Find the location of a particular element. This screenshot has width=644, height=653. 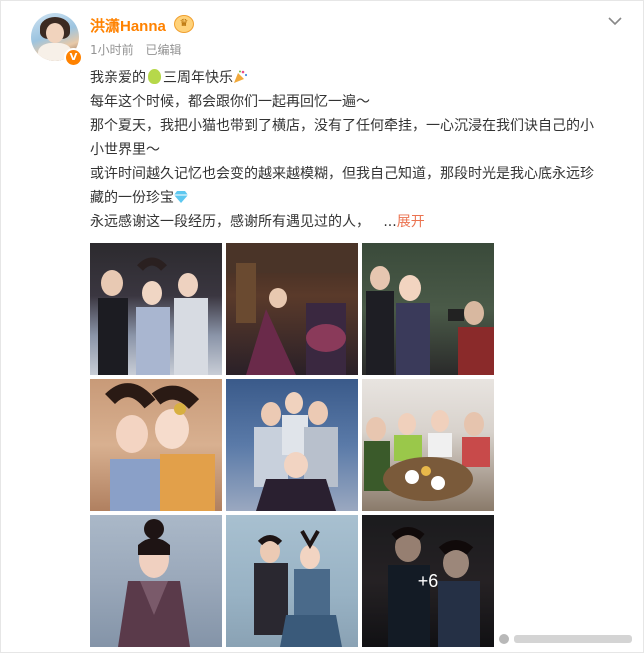

text-line: 或许时间越久记忆也会变的越来越模糊，但我自己知道，那段时光是我心底永远珍 is located at coordinates (342, 174).